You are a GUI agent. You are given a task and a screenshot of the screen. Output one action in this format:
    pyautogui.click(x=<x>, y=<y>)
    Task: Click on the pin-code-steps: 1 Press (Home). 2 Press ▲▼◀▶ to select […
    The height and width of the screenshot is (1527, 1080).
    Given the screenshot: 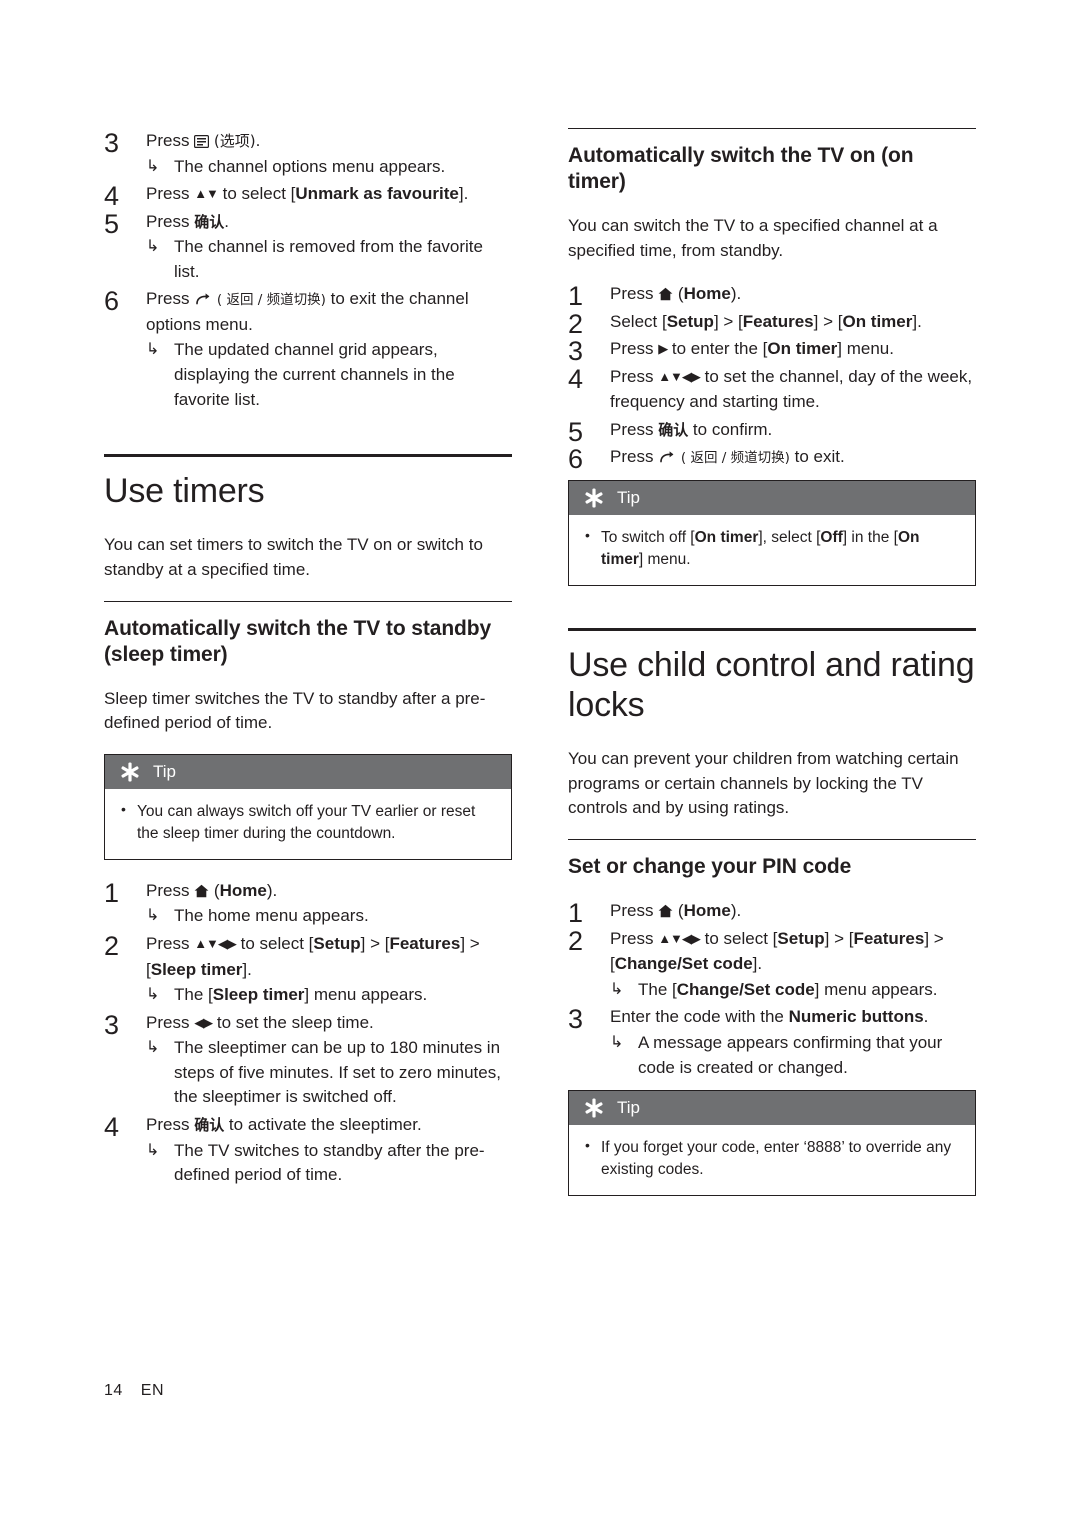 What is the action you would take?
    pyautogui.click(x=772, y=989)
    